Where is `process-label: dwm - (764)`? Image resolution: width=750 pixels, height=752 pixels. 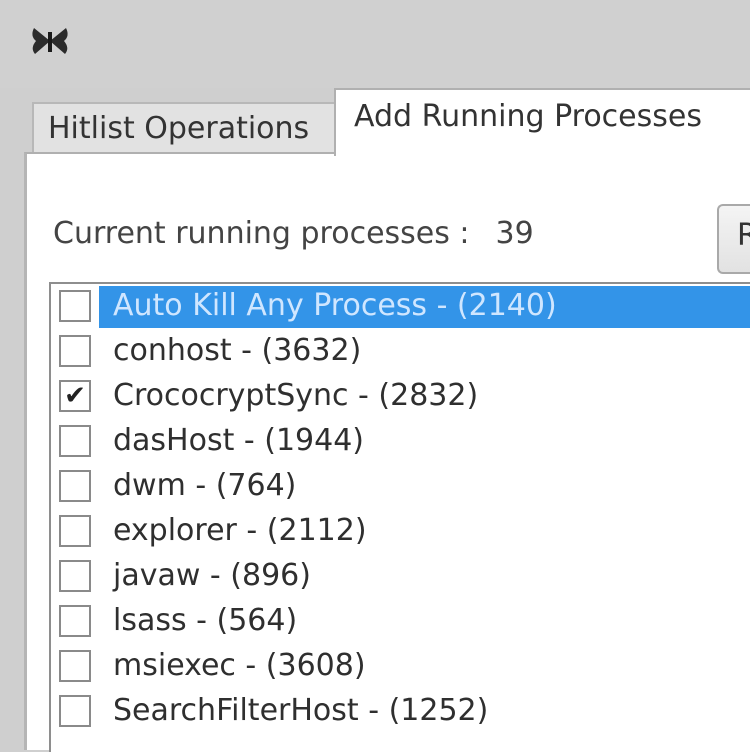 process-label: dwm - (764) is located at coordinates (205, 485).